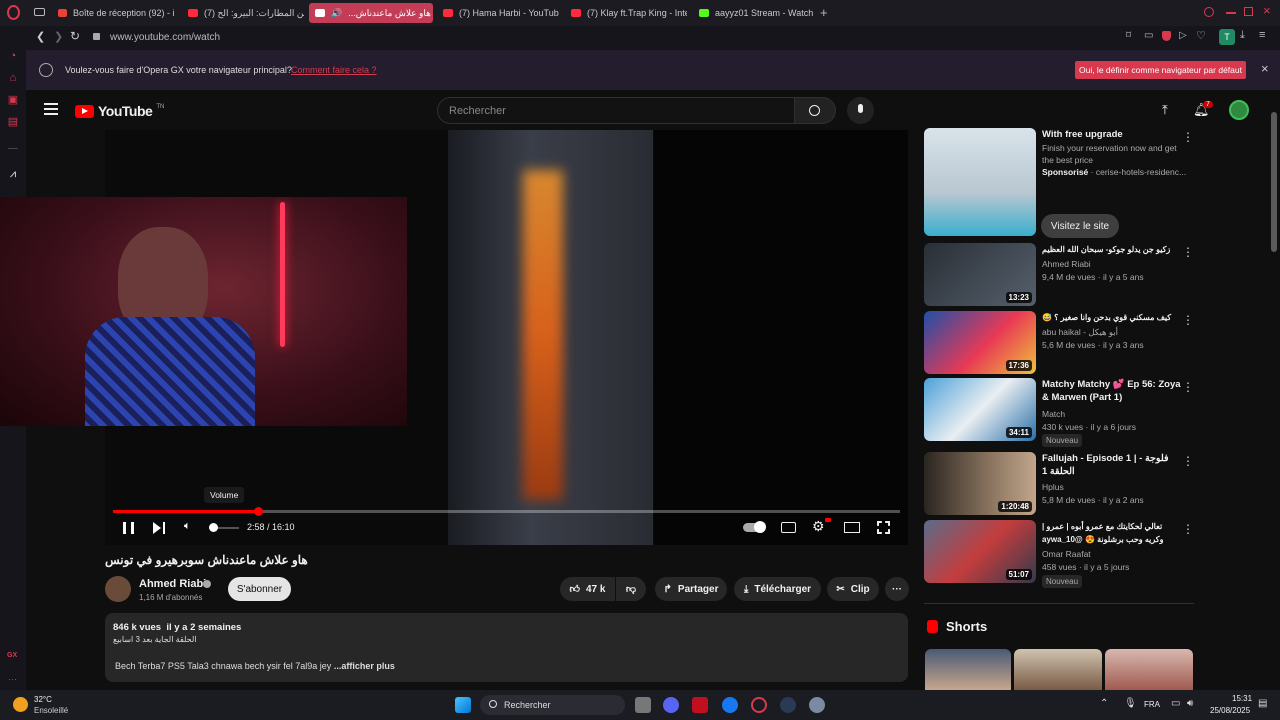 The width and height of the screenshot is (1280, 720). I want to click on taskbar-search: Rechercher, so click(552, 705).